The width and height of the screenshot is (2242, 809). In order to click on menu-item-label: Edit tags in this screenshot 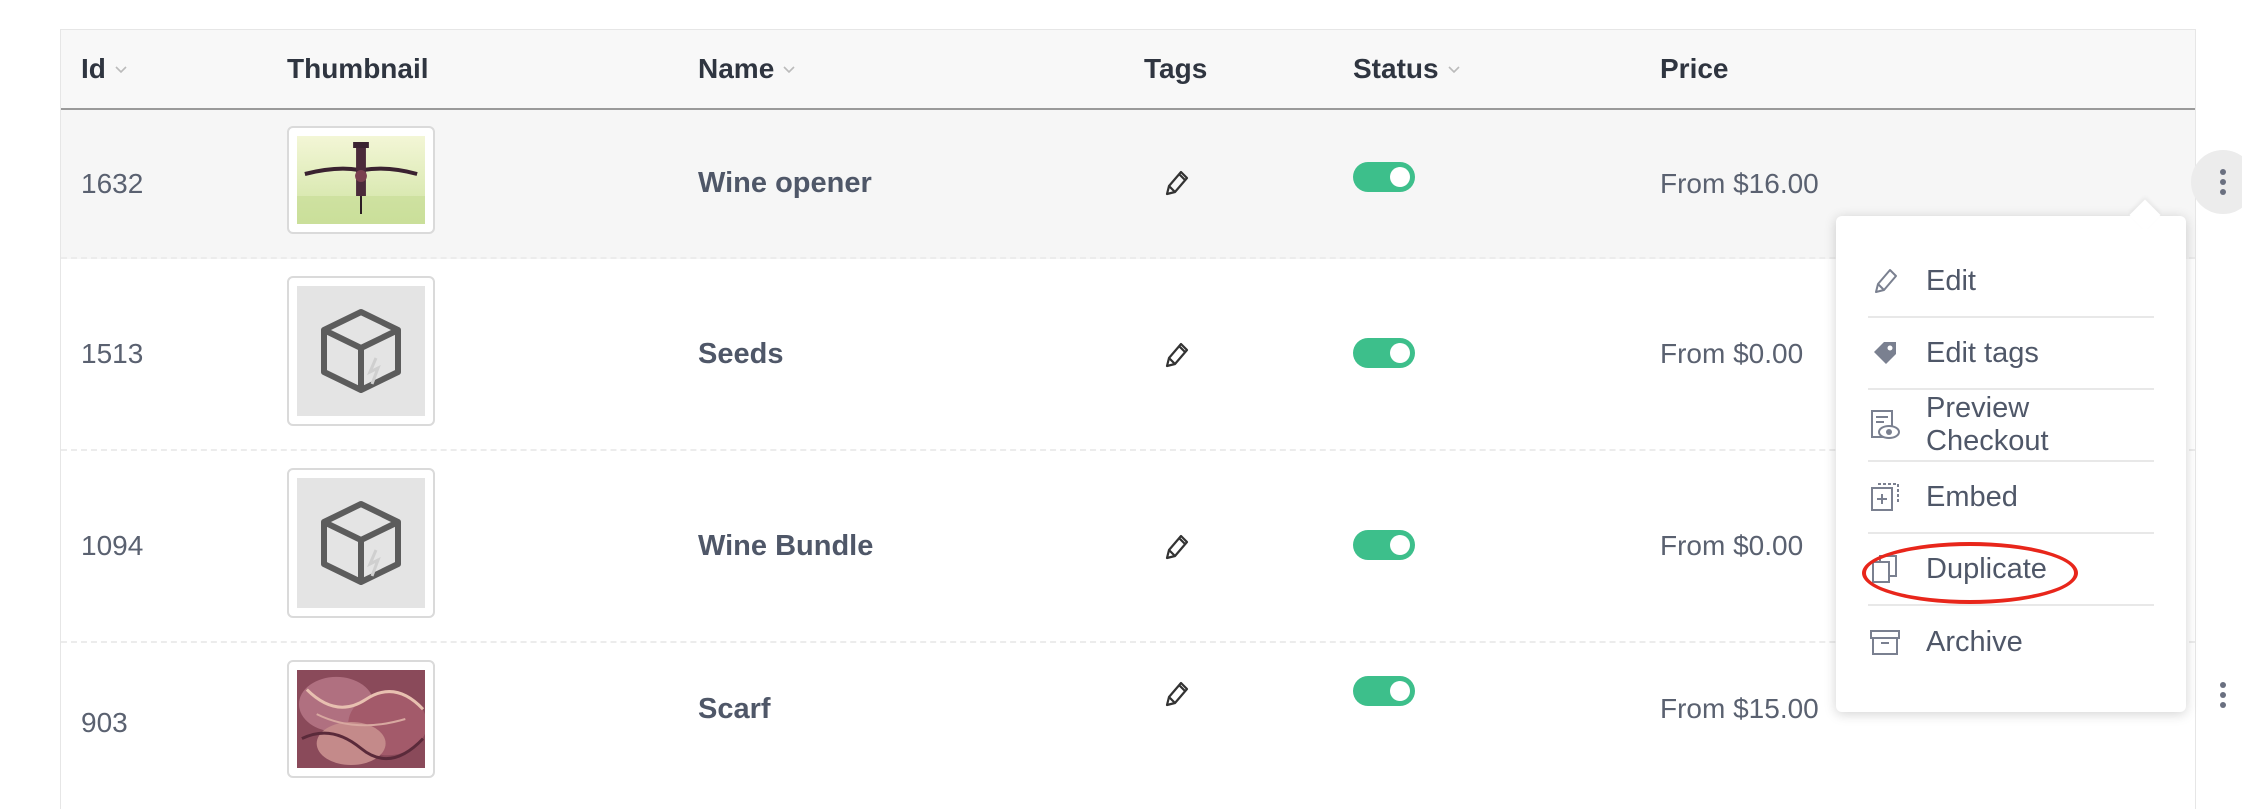, I will do `click(1982, 352)`.